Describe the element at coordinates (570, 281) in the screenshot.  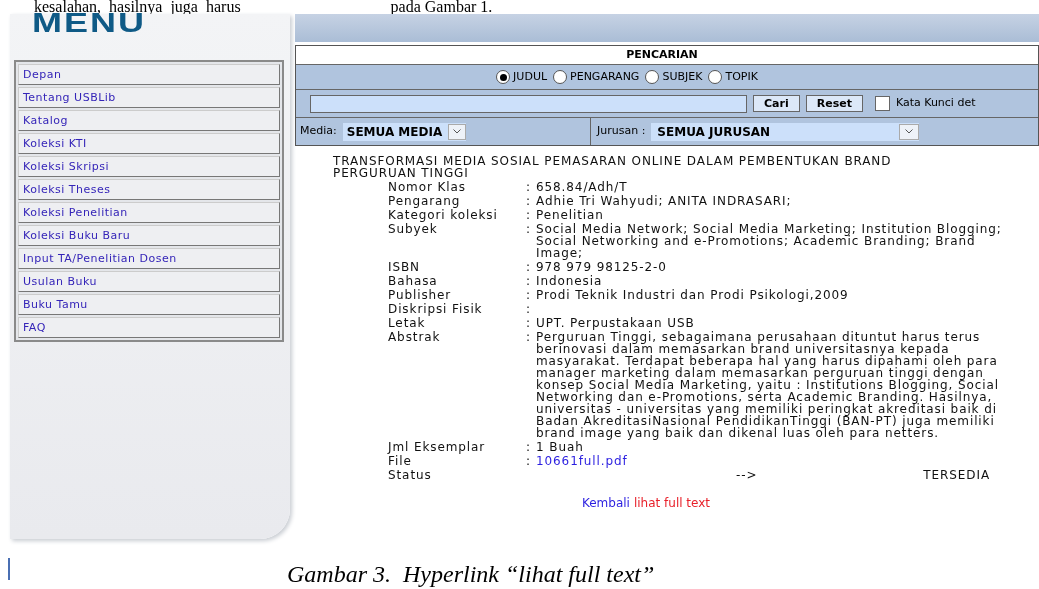
I see `field-value: Indonesia` at that location.